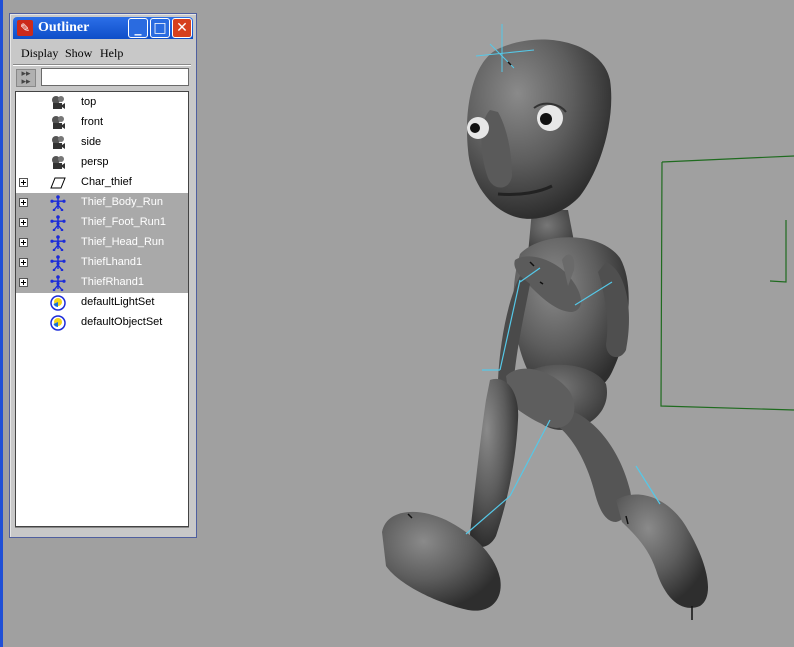 The image size is (794, 647). I want to click on outliner-item-label: Thief_Head_Run, so click(123, 242).